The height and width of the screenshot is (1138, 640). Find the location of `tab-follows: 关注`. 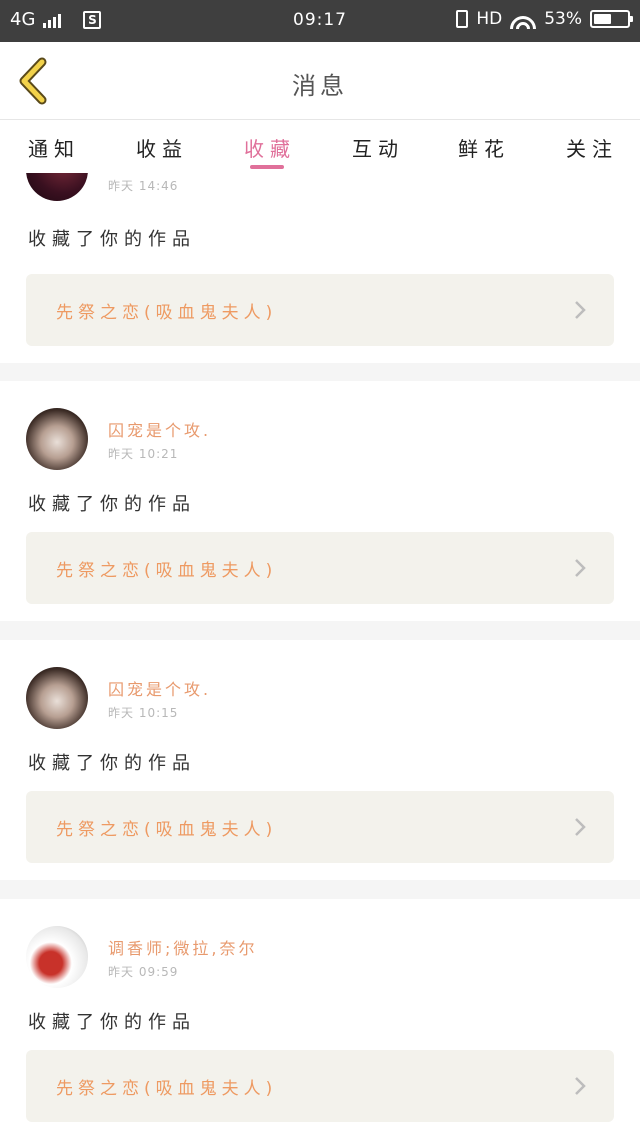

tab-follows: 关注 is located at coordinates (592, 147).